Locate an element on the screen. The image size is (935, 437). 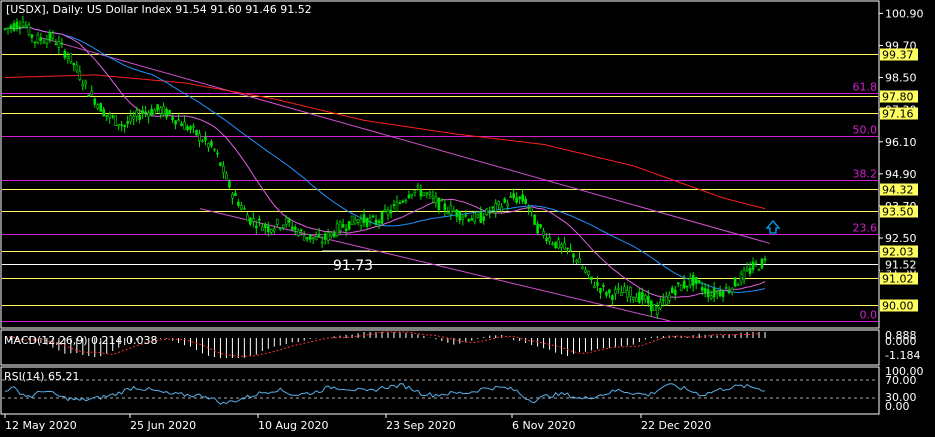
rsi-tick-70: 70.00 is located at coordinates (901, 380).